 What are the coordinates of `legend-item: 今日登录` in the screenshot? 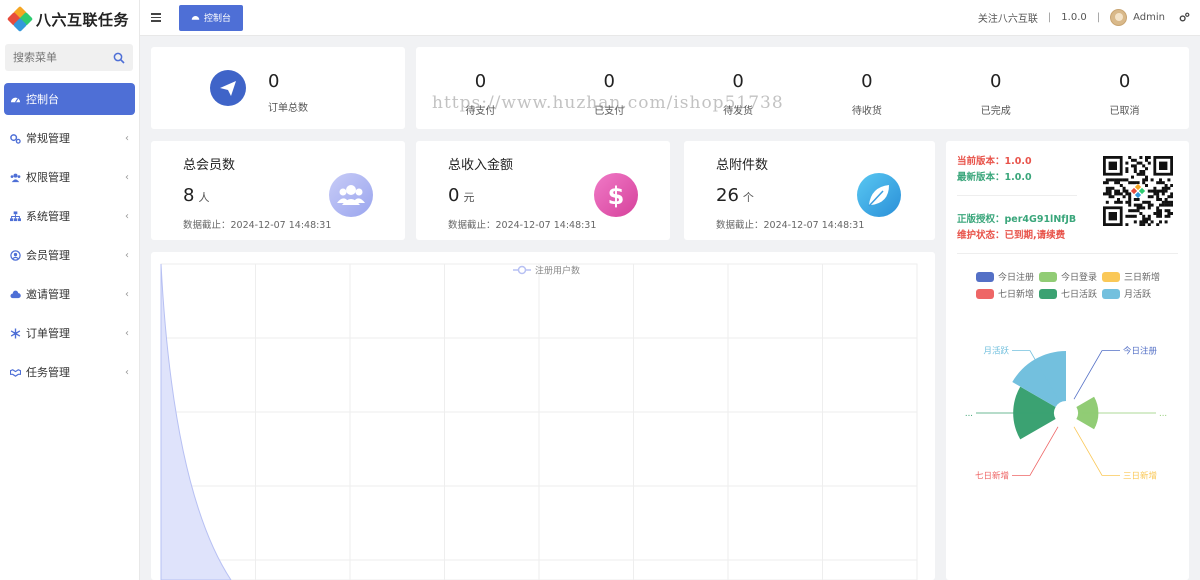 It's located at (1070, 276).